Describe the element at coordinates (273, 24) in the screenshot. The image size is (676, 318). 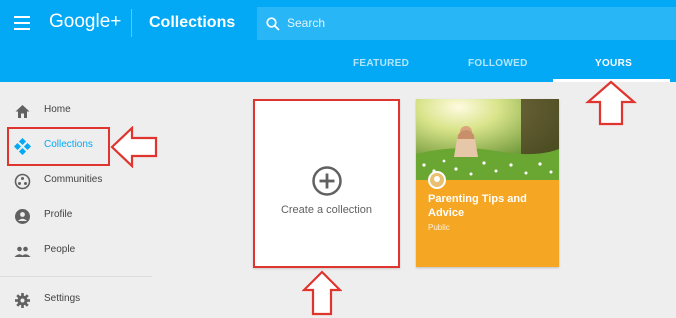
I see `search-icon` at that location.